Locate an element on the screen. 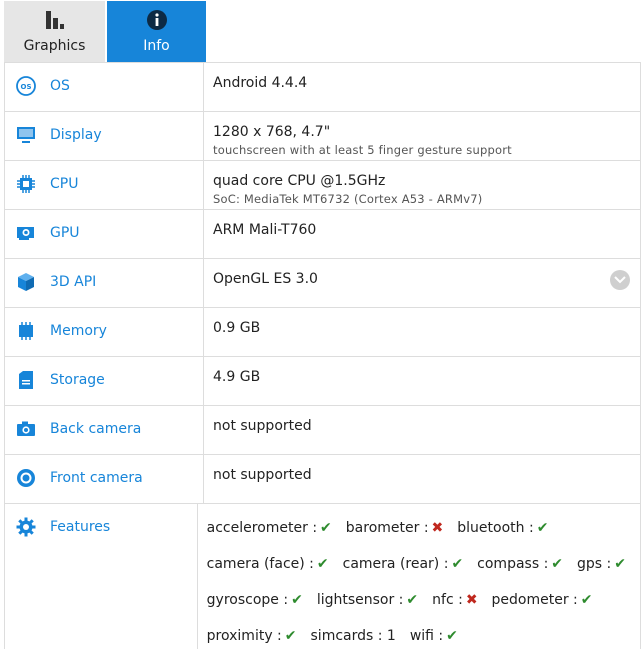  row-storage: Storage 4.9 GB is located at coordinates (322, 381).